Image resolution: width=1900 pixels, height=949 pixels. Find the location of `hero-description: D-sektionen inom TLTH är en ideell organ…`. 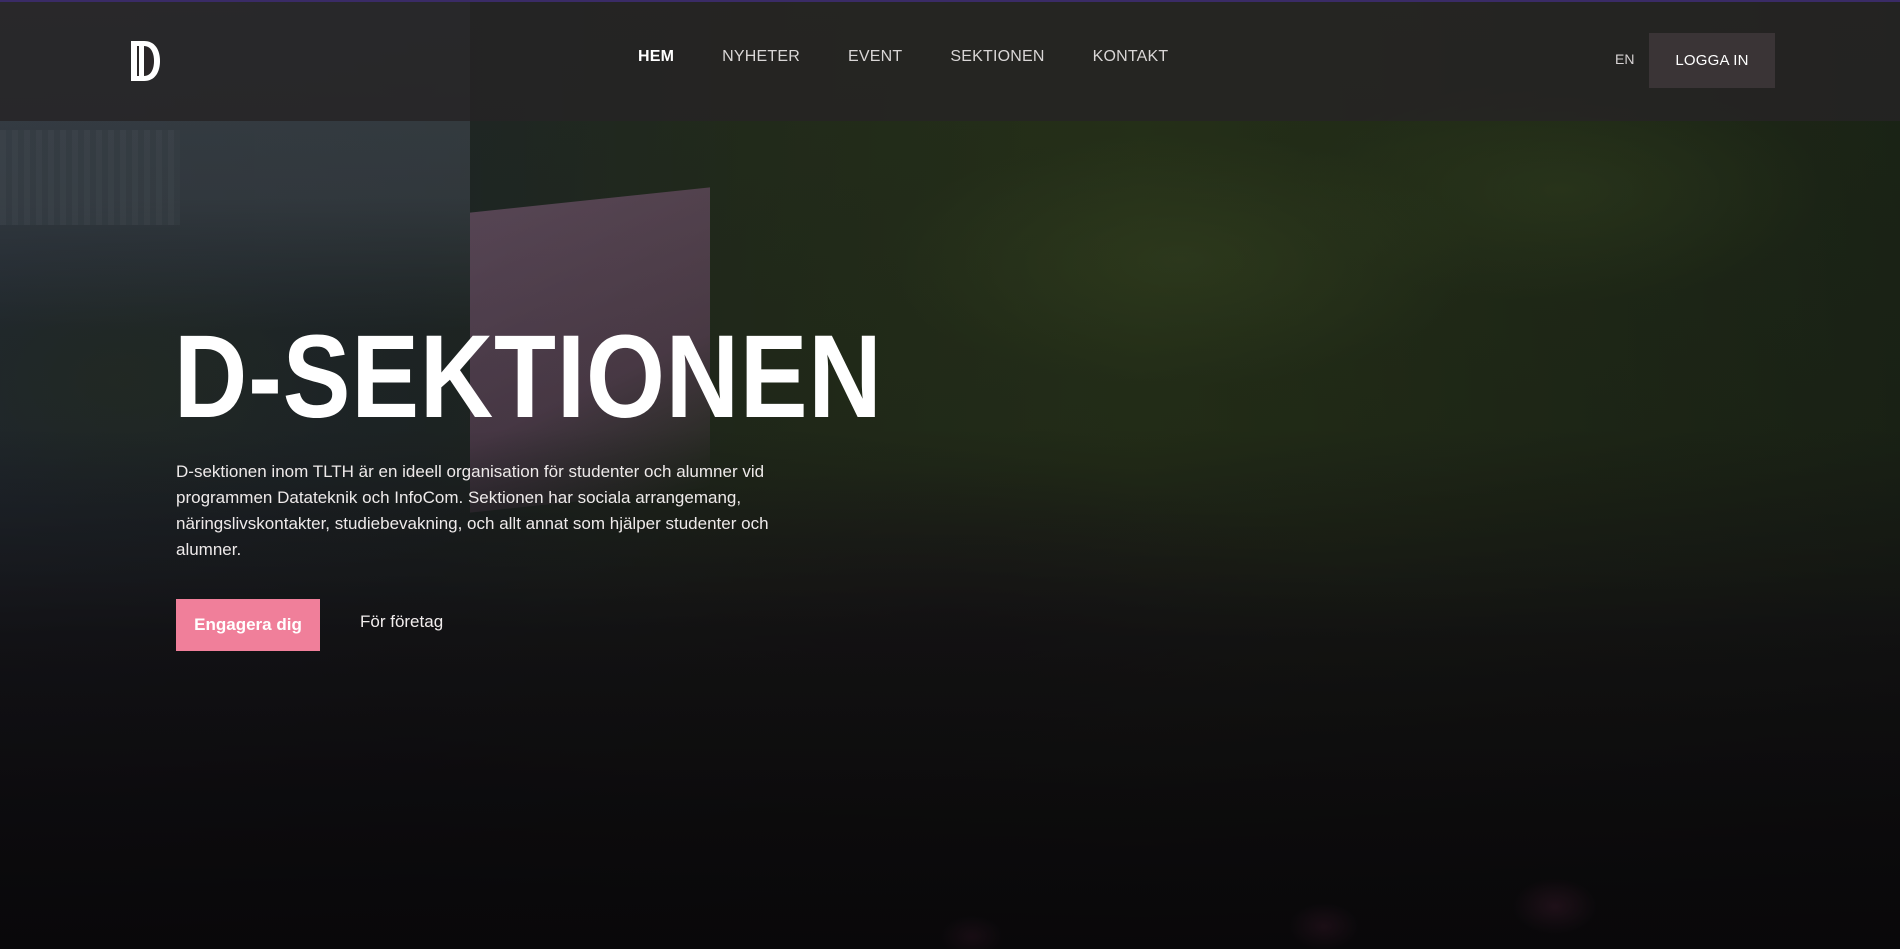

hero-description: D-sektionen inom TLTH är en ideell organ… is located at coordinates (472, 510).